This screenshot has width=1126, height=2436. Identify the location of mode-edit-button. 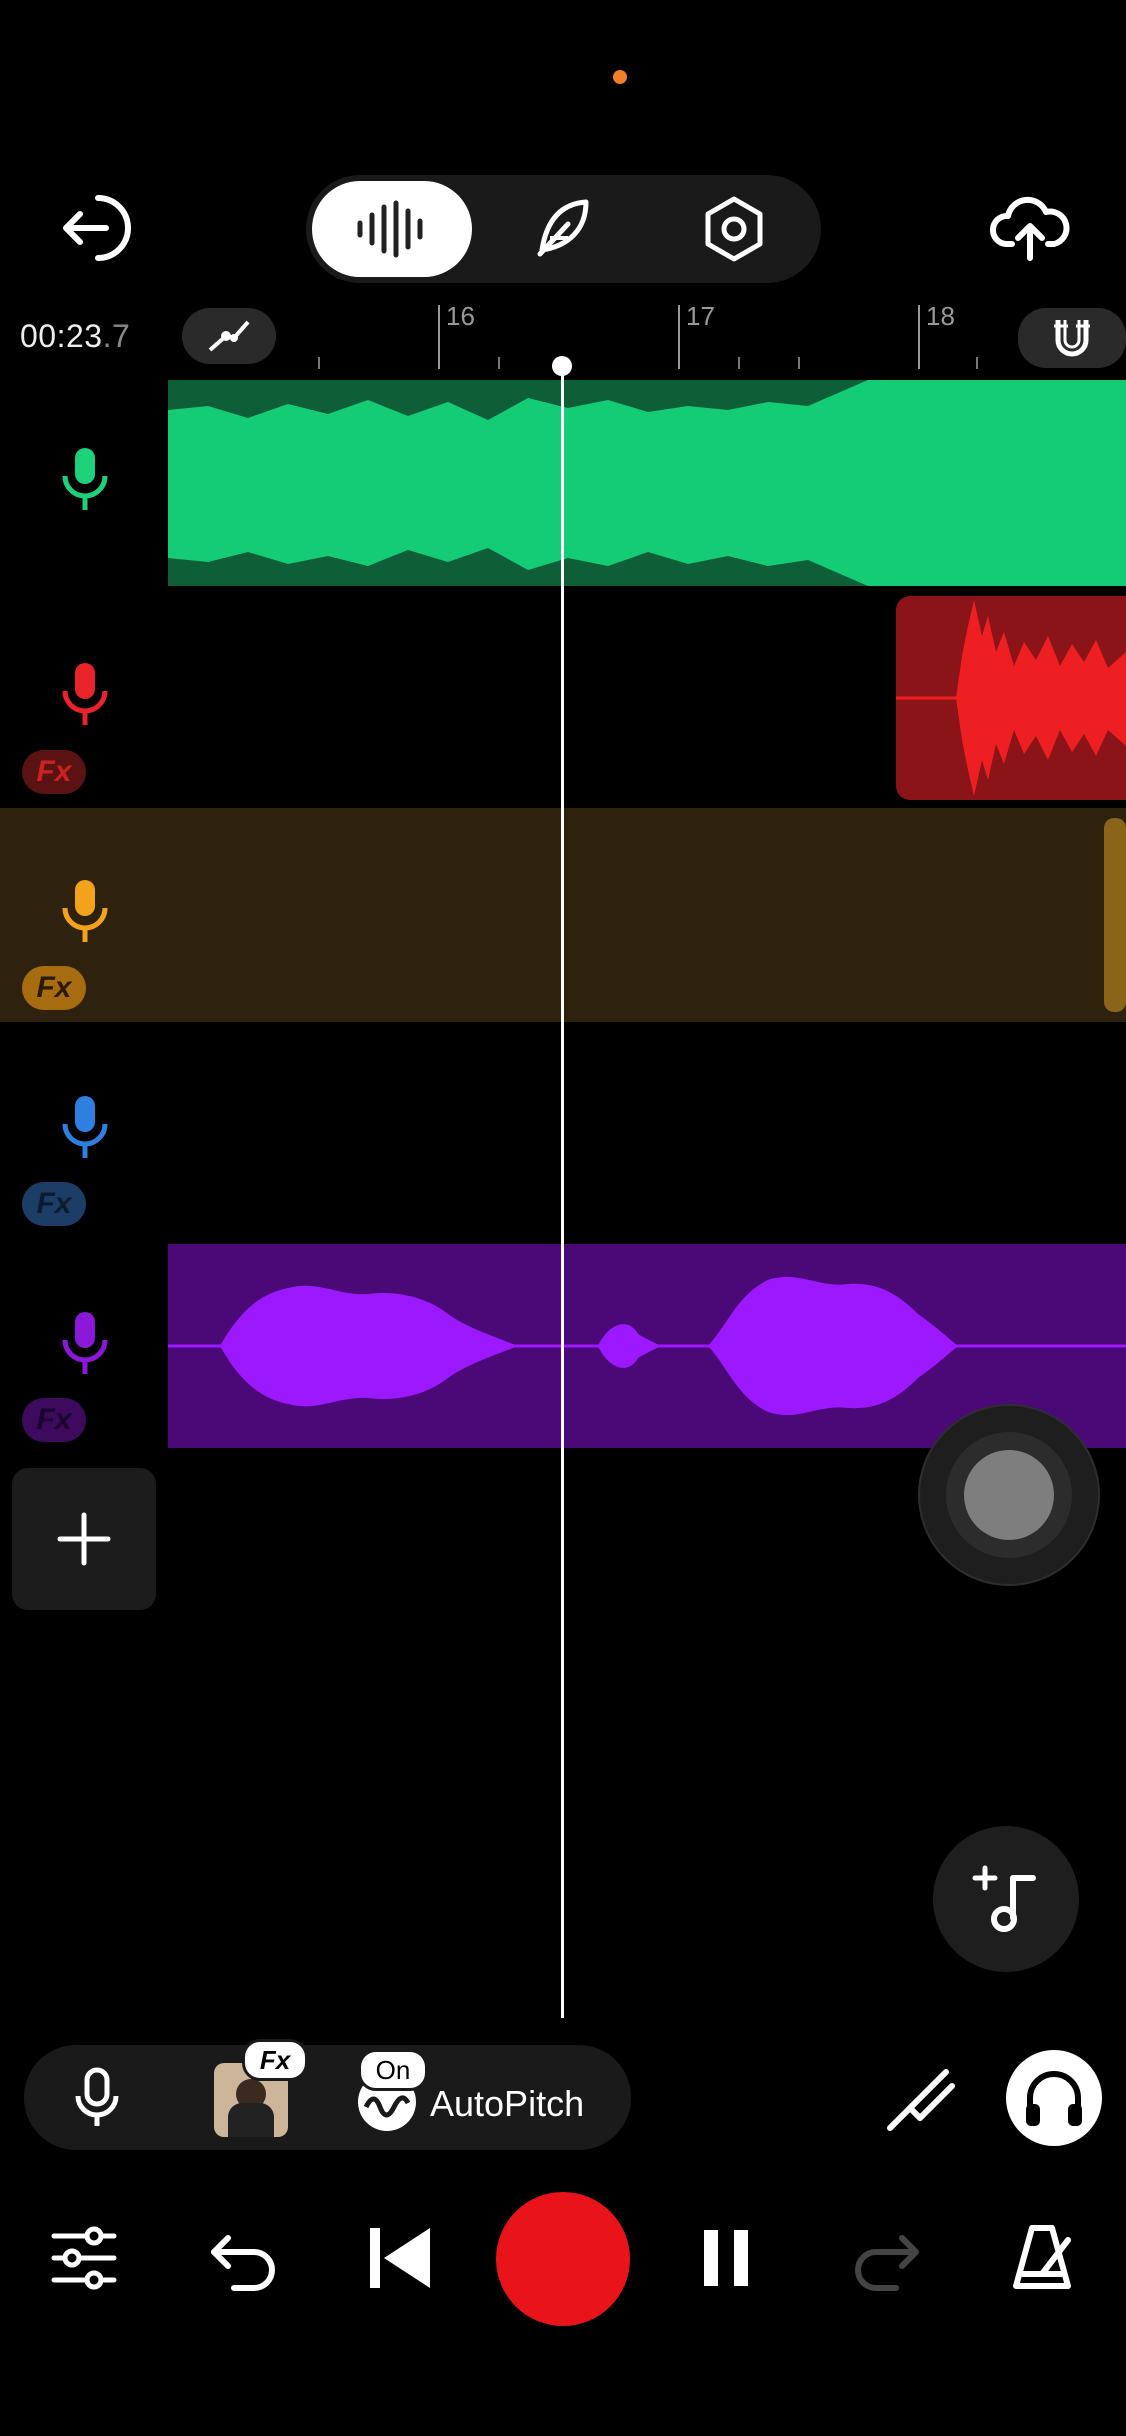
(563, 229).